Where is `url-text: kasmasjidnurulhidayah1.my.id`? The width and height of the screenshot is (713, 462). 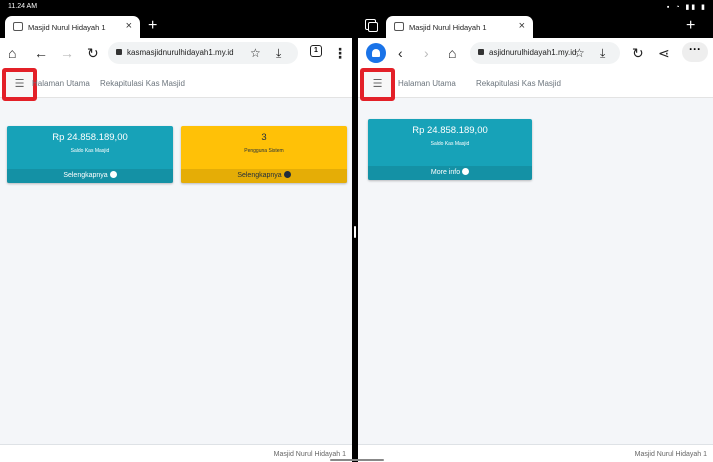
url-text: kasmasjidnurulhidayah1.my.id is located at coordinates (180, 52).